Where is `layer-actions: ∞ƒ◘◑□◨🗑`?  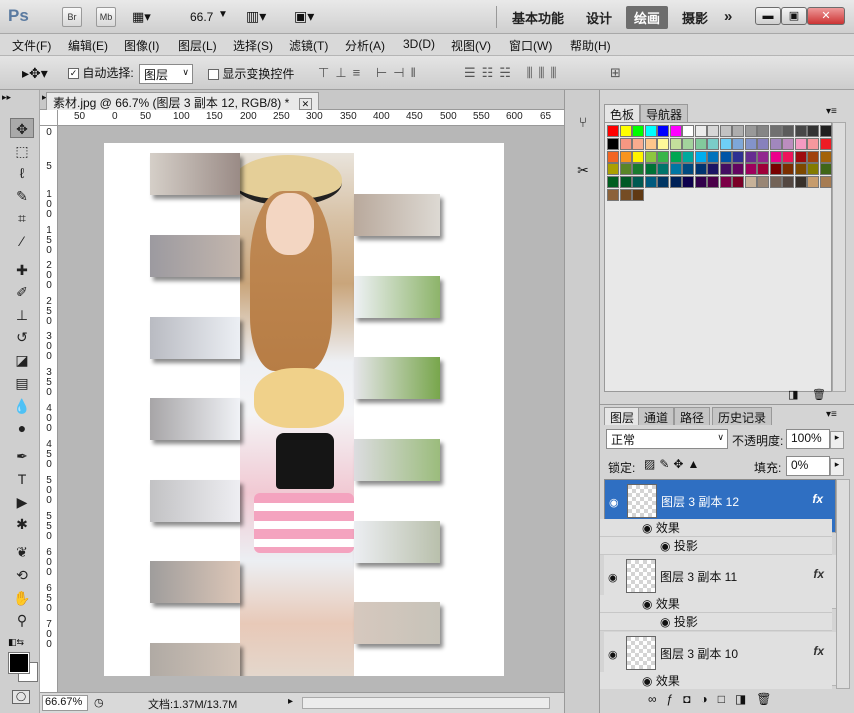 layer-actions: ∞ƒ◘◑□◨🗑 is located at coordinates (715, 699).